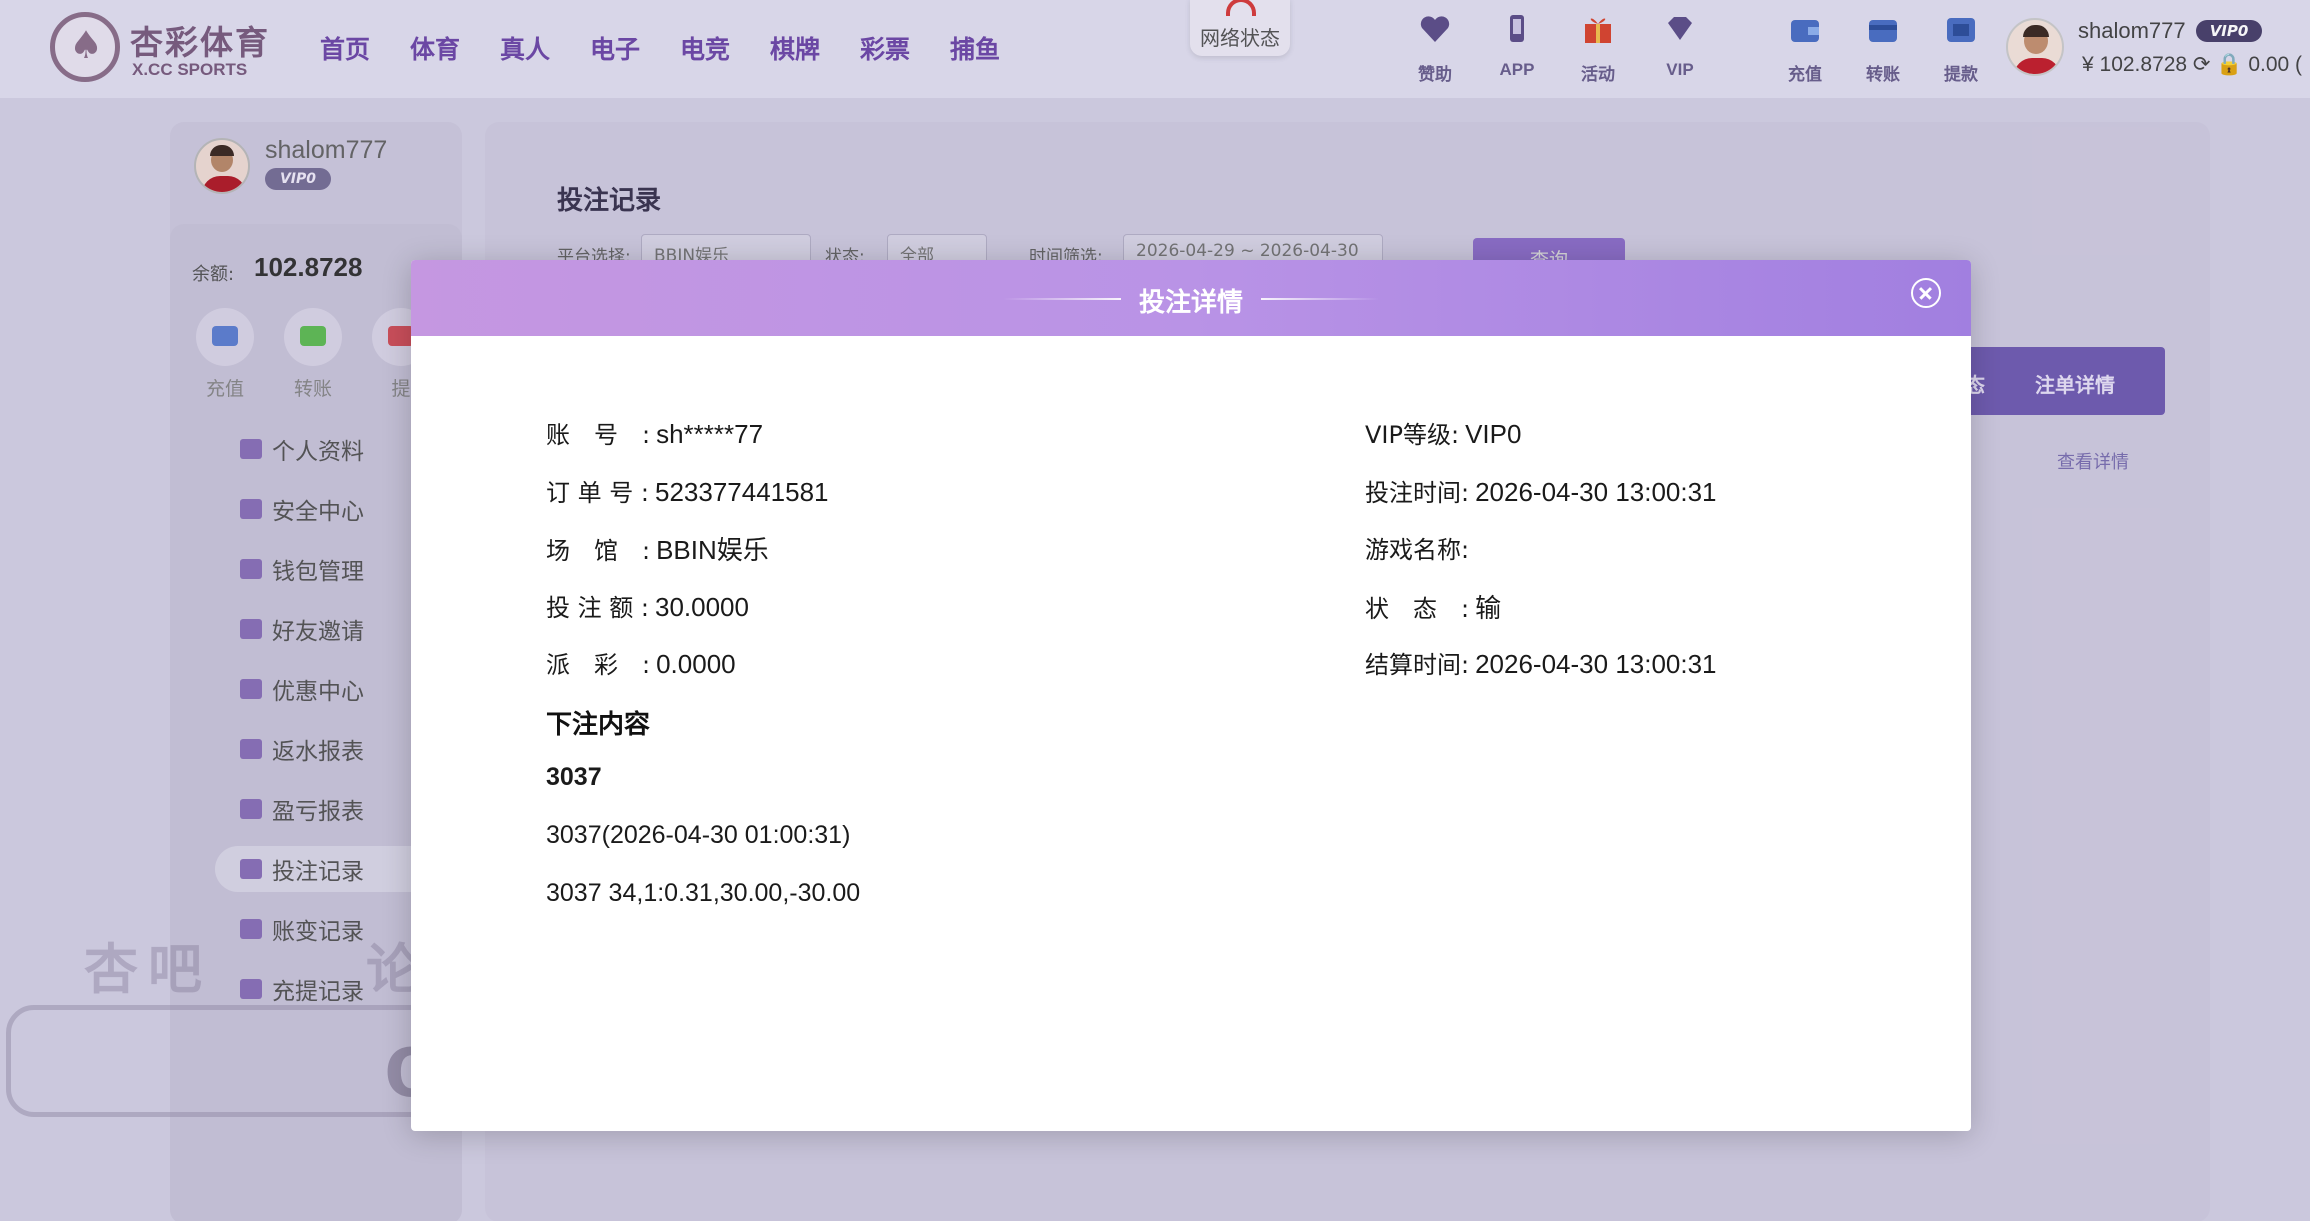 This screenshot has height=1221, width=2310. I want to click on field-label: 场 馆 :, so click(598, 551).